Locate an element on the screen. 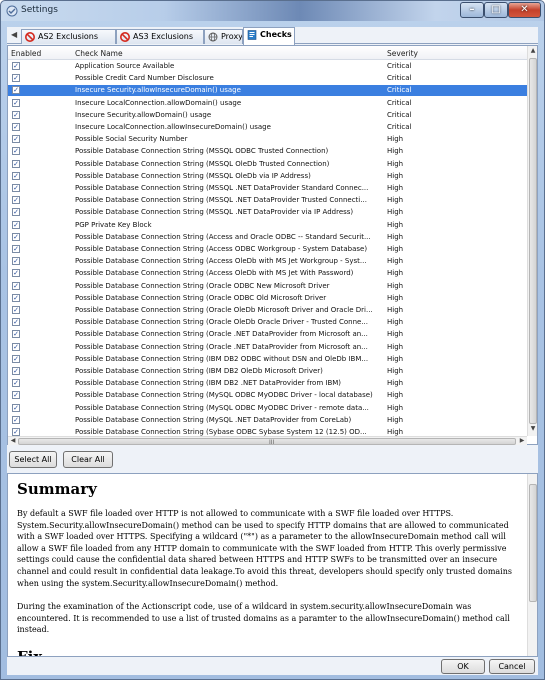 This screenshot has width=545, height=680. summary-scroll-thumb is located at coordinates (533, 543).